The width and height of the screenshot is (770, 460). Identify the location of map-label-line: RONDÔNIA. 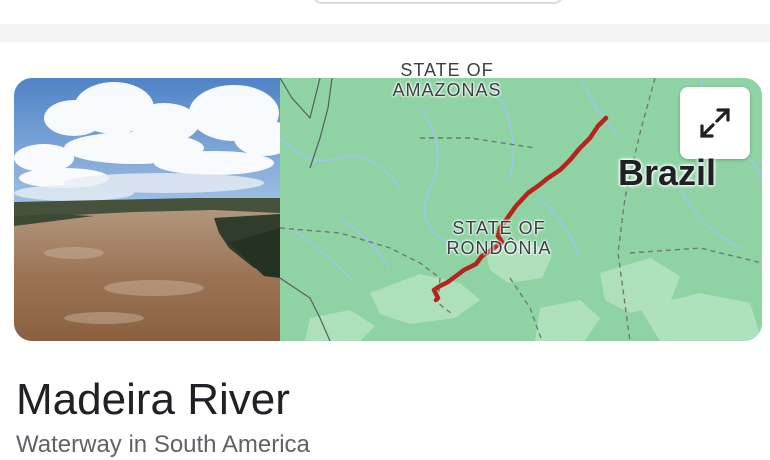
(499, 248).